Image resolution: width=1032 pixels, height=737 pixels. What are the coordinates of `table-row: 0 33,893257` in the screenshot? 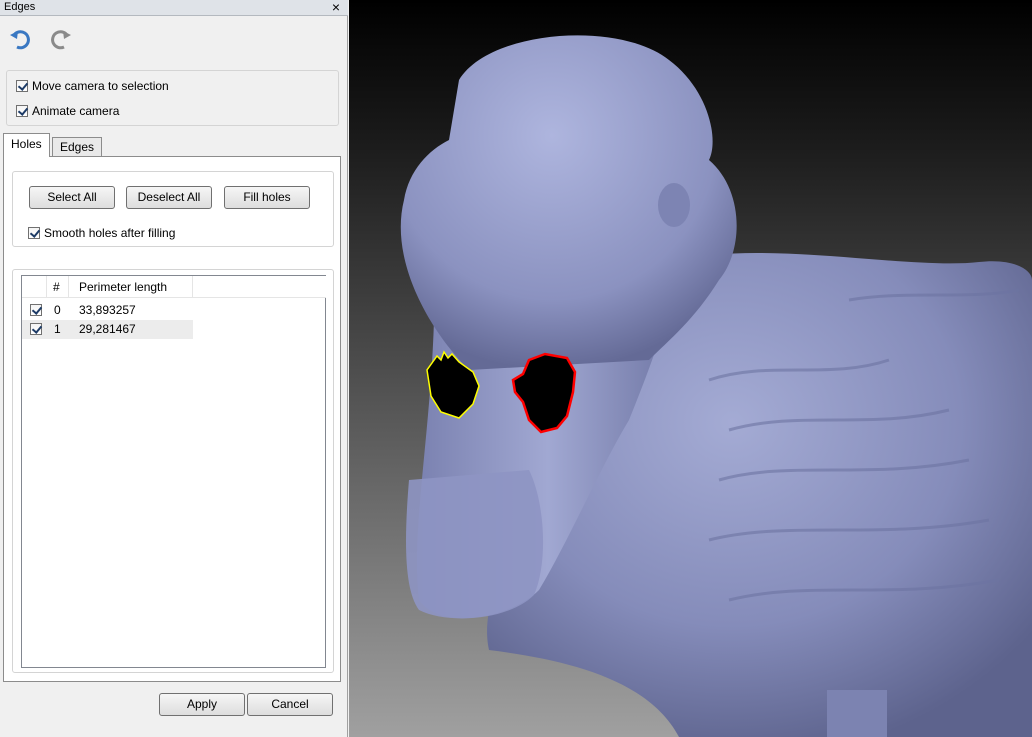 It's located at (174, 310).